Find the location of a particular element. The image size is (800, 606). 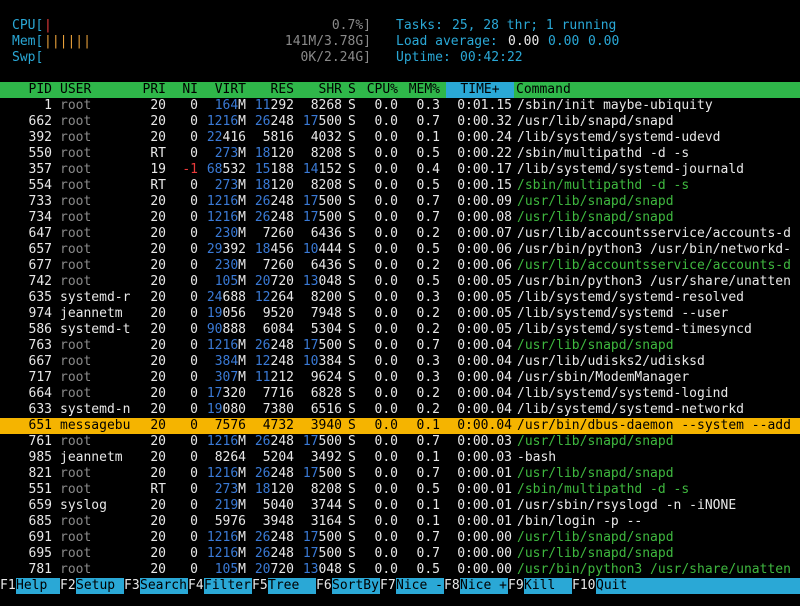

fkey-quit-label: Quit is located at coordinates (698, 586).